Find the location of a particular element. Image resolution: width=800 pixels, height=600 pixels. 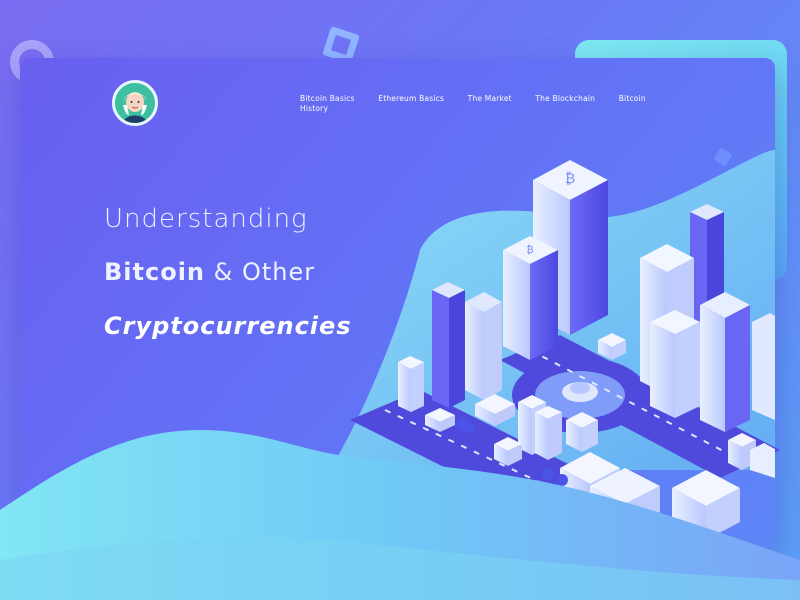

nav-item-history: History is located at coordinates (314, 108).